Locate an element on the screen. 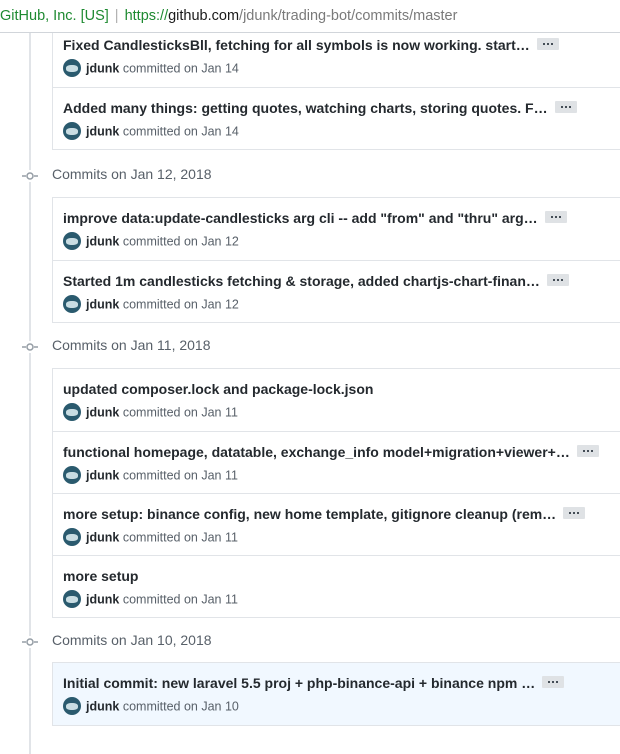 The height and width of the screenshot is (754, 620). commit-group-title: Commits on Jan 11, 2018 is located at coordinates (131, 345).